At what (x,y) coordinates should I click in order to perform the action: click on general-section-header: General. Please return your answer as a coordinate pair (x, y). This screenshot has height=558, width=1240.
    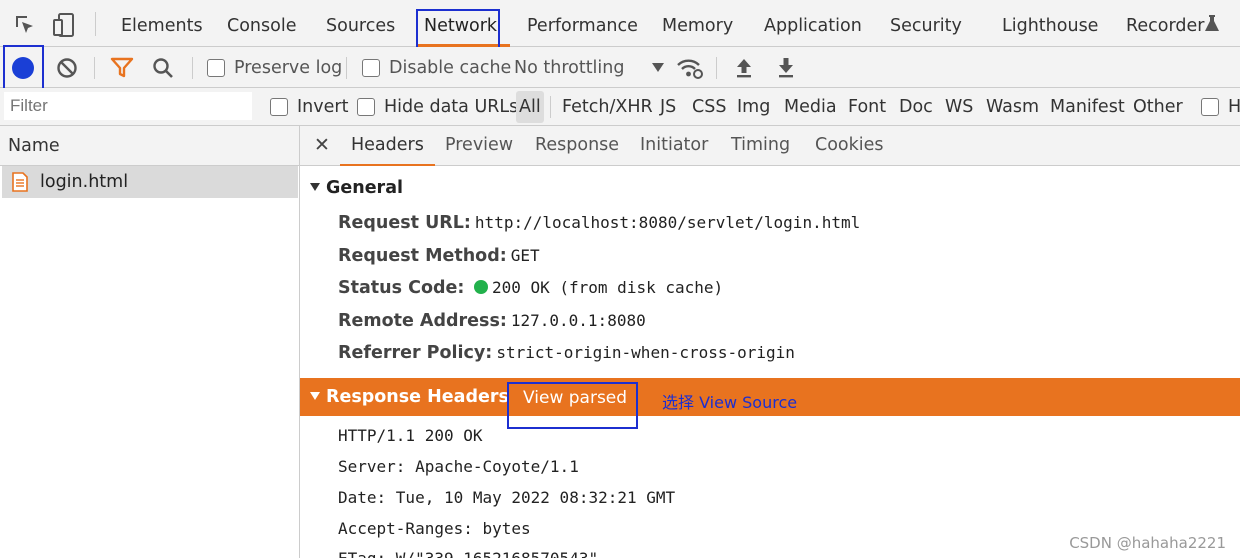
    Looking at the image, I should click on (356, 188).